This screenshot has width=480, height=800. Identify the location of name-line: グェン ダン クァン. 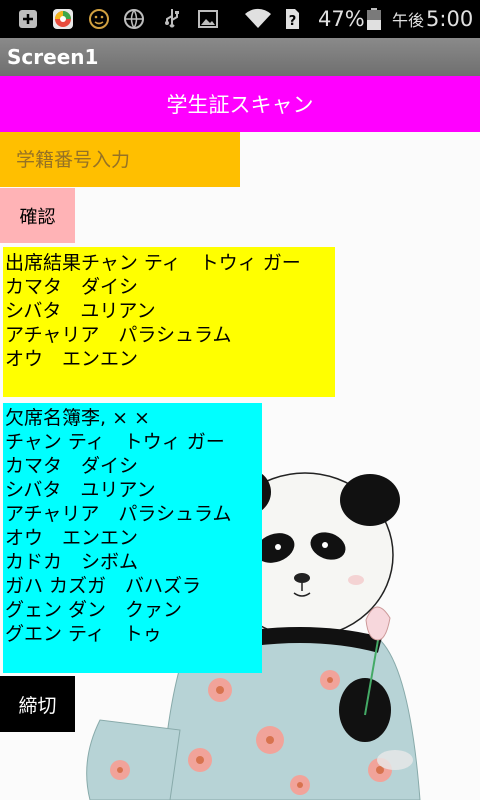
(94, 610).